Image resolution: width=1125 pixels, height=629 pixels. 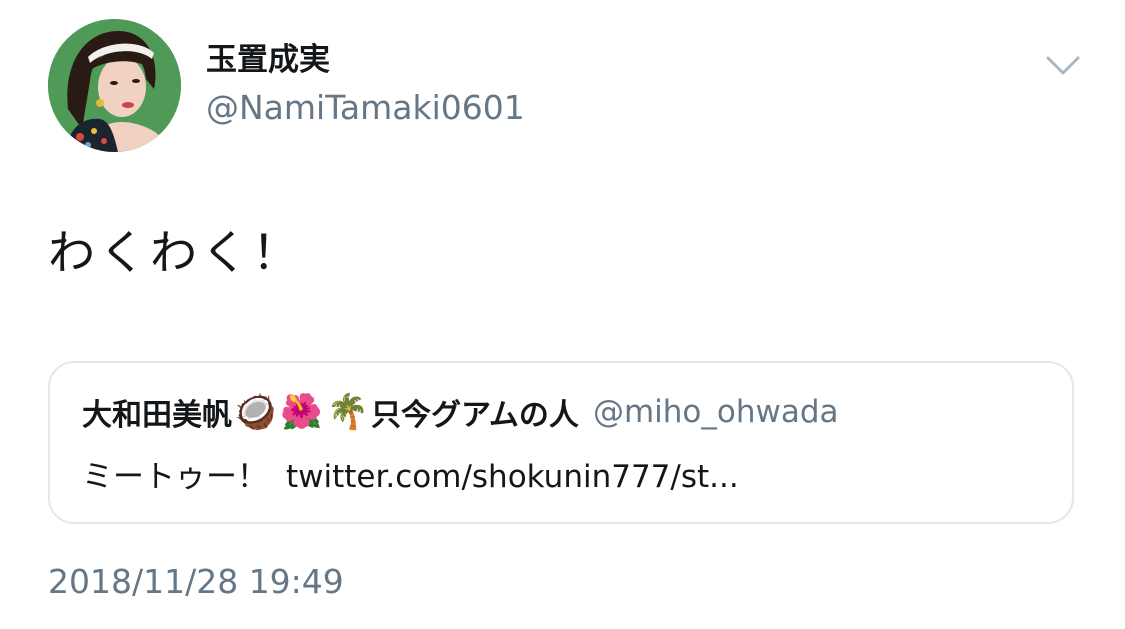 What do you see at coordinates (175, 477) in the screenshot?
I see `quoted-tweet-text: ミートゥー！` at bounding box center [175, 477].